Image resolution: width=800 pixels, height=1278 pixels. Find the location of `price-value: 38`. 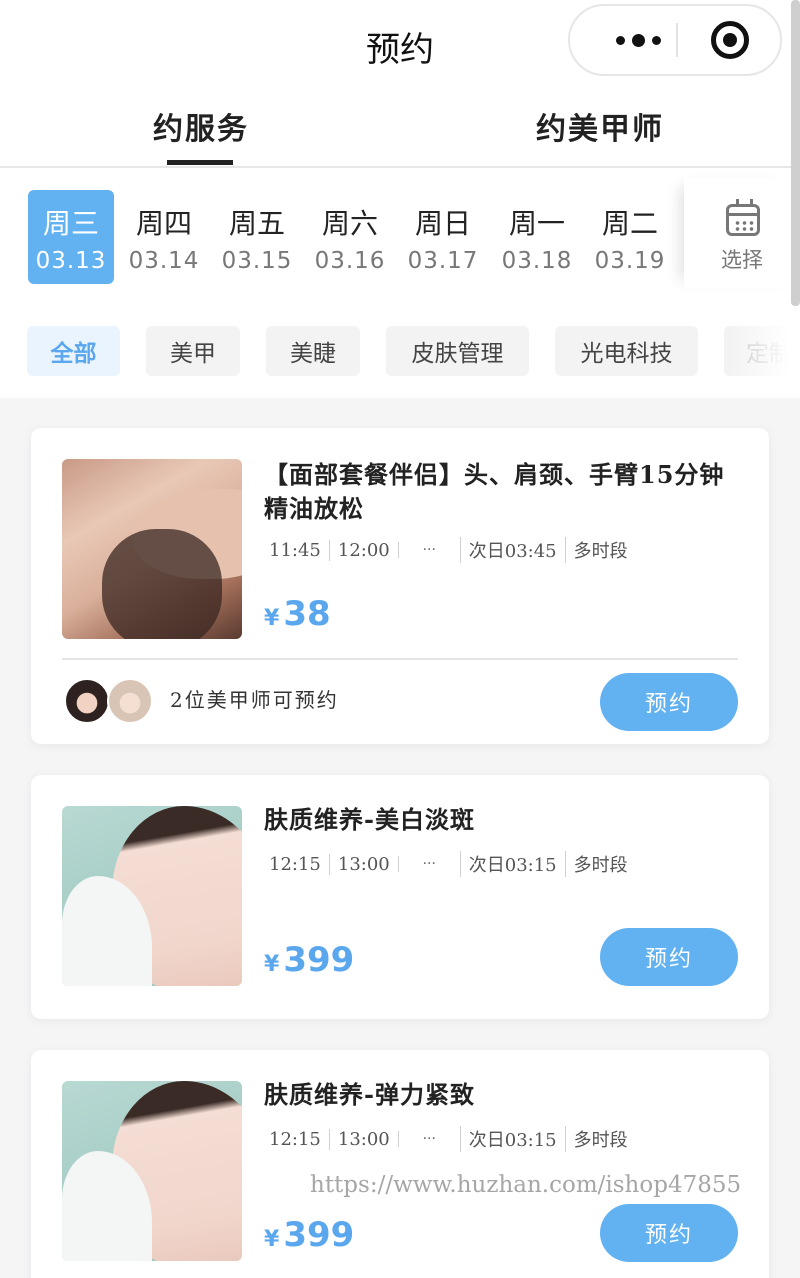

price-value: 38 is located at coordinates (307, 614).